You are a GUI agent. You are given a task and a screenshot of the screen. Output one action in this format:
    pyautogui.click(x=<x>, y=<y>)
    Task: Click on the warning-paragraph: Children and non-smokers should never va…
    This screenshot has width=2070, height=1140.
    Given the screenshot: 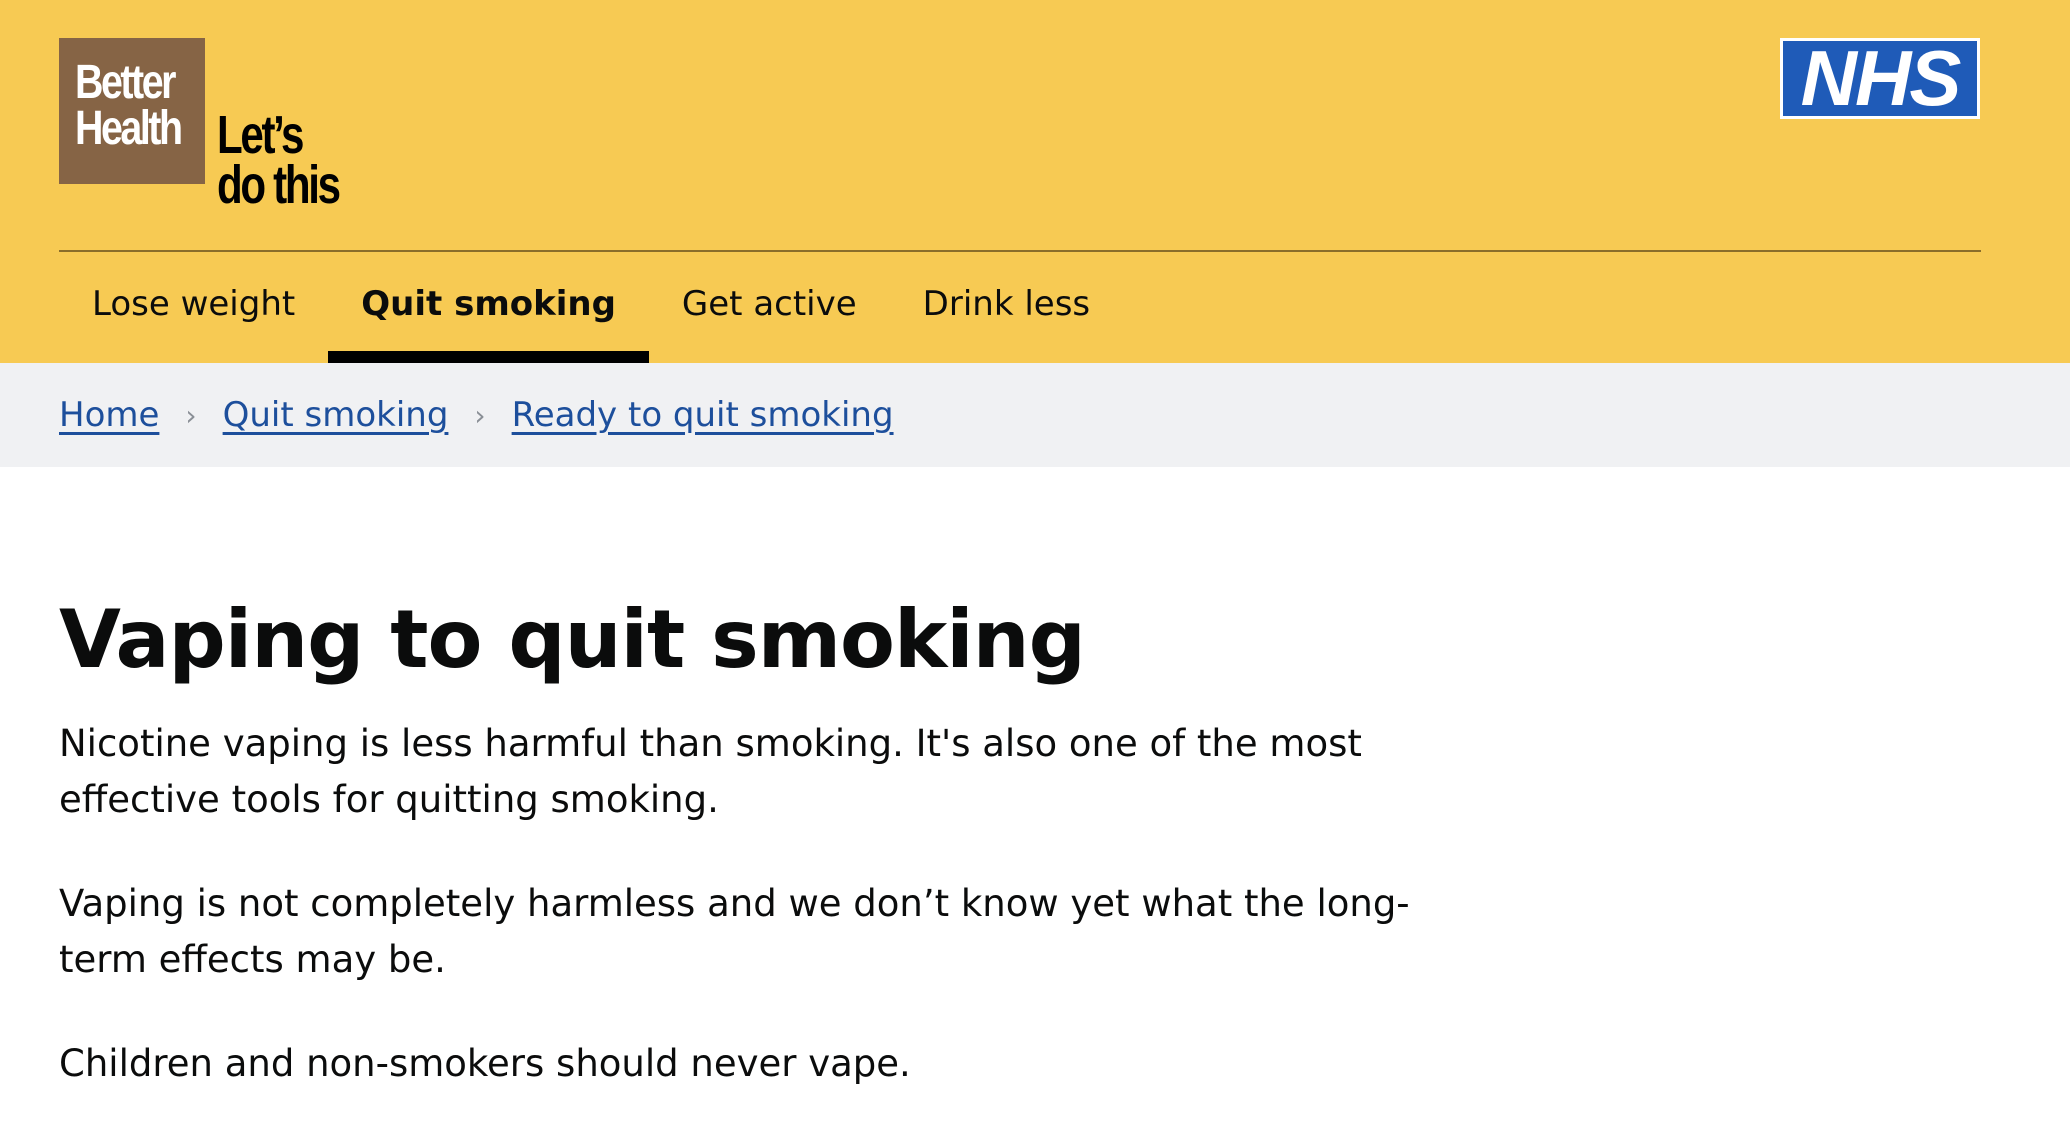 What is the action you would take?
    pyautogui.click(x=485, y=1063)
    